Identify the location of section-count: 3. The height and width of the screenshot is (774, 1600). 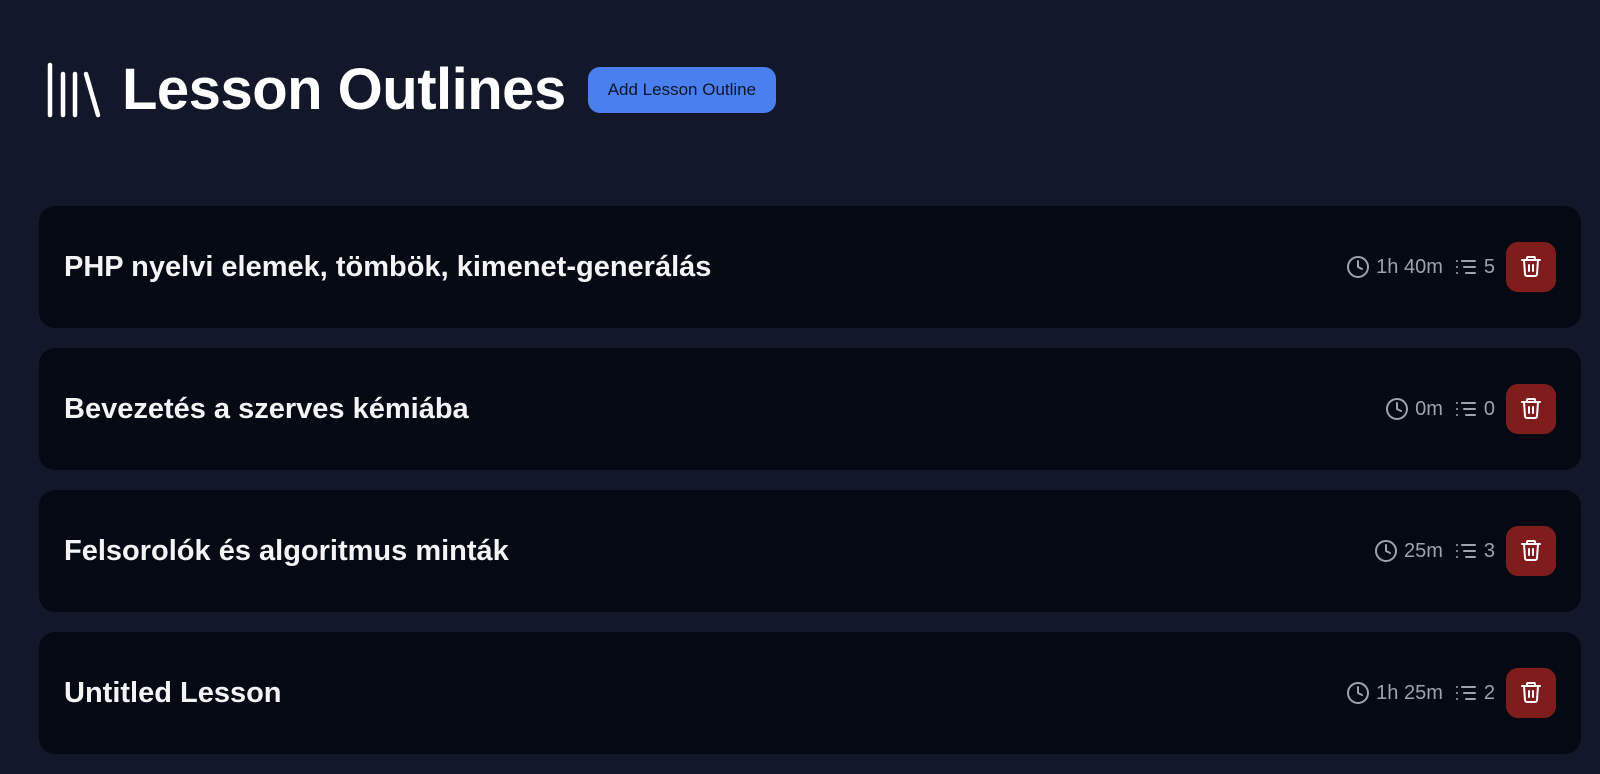
(1474, 551).